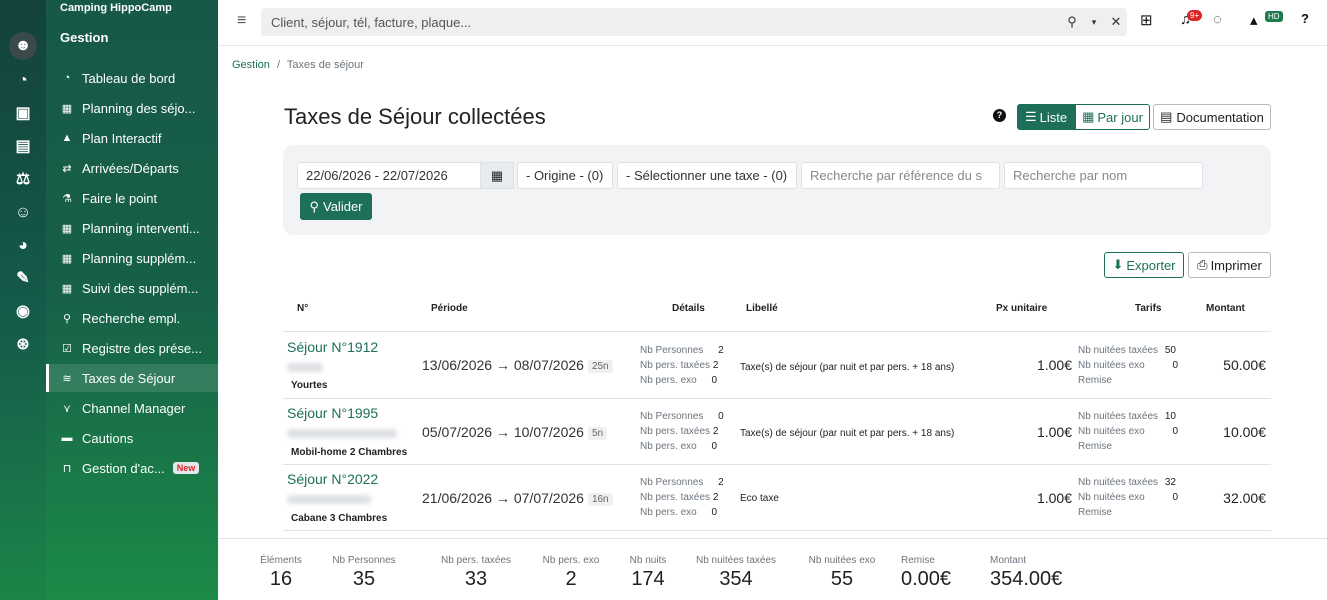 Image resolution: width=1327 pixels, height=600 pixels. I want to click on sidebar-item-arrivals: ⇄ Arrivées/Départs, so click(132, 168).